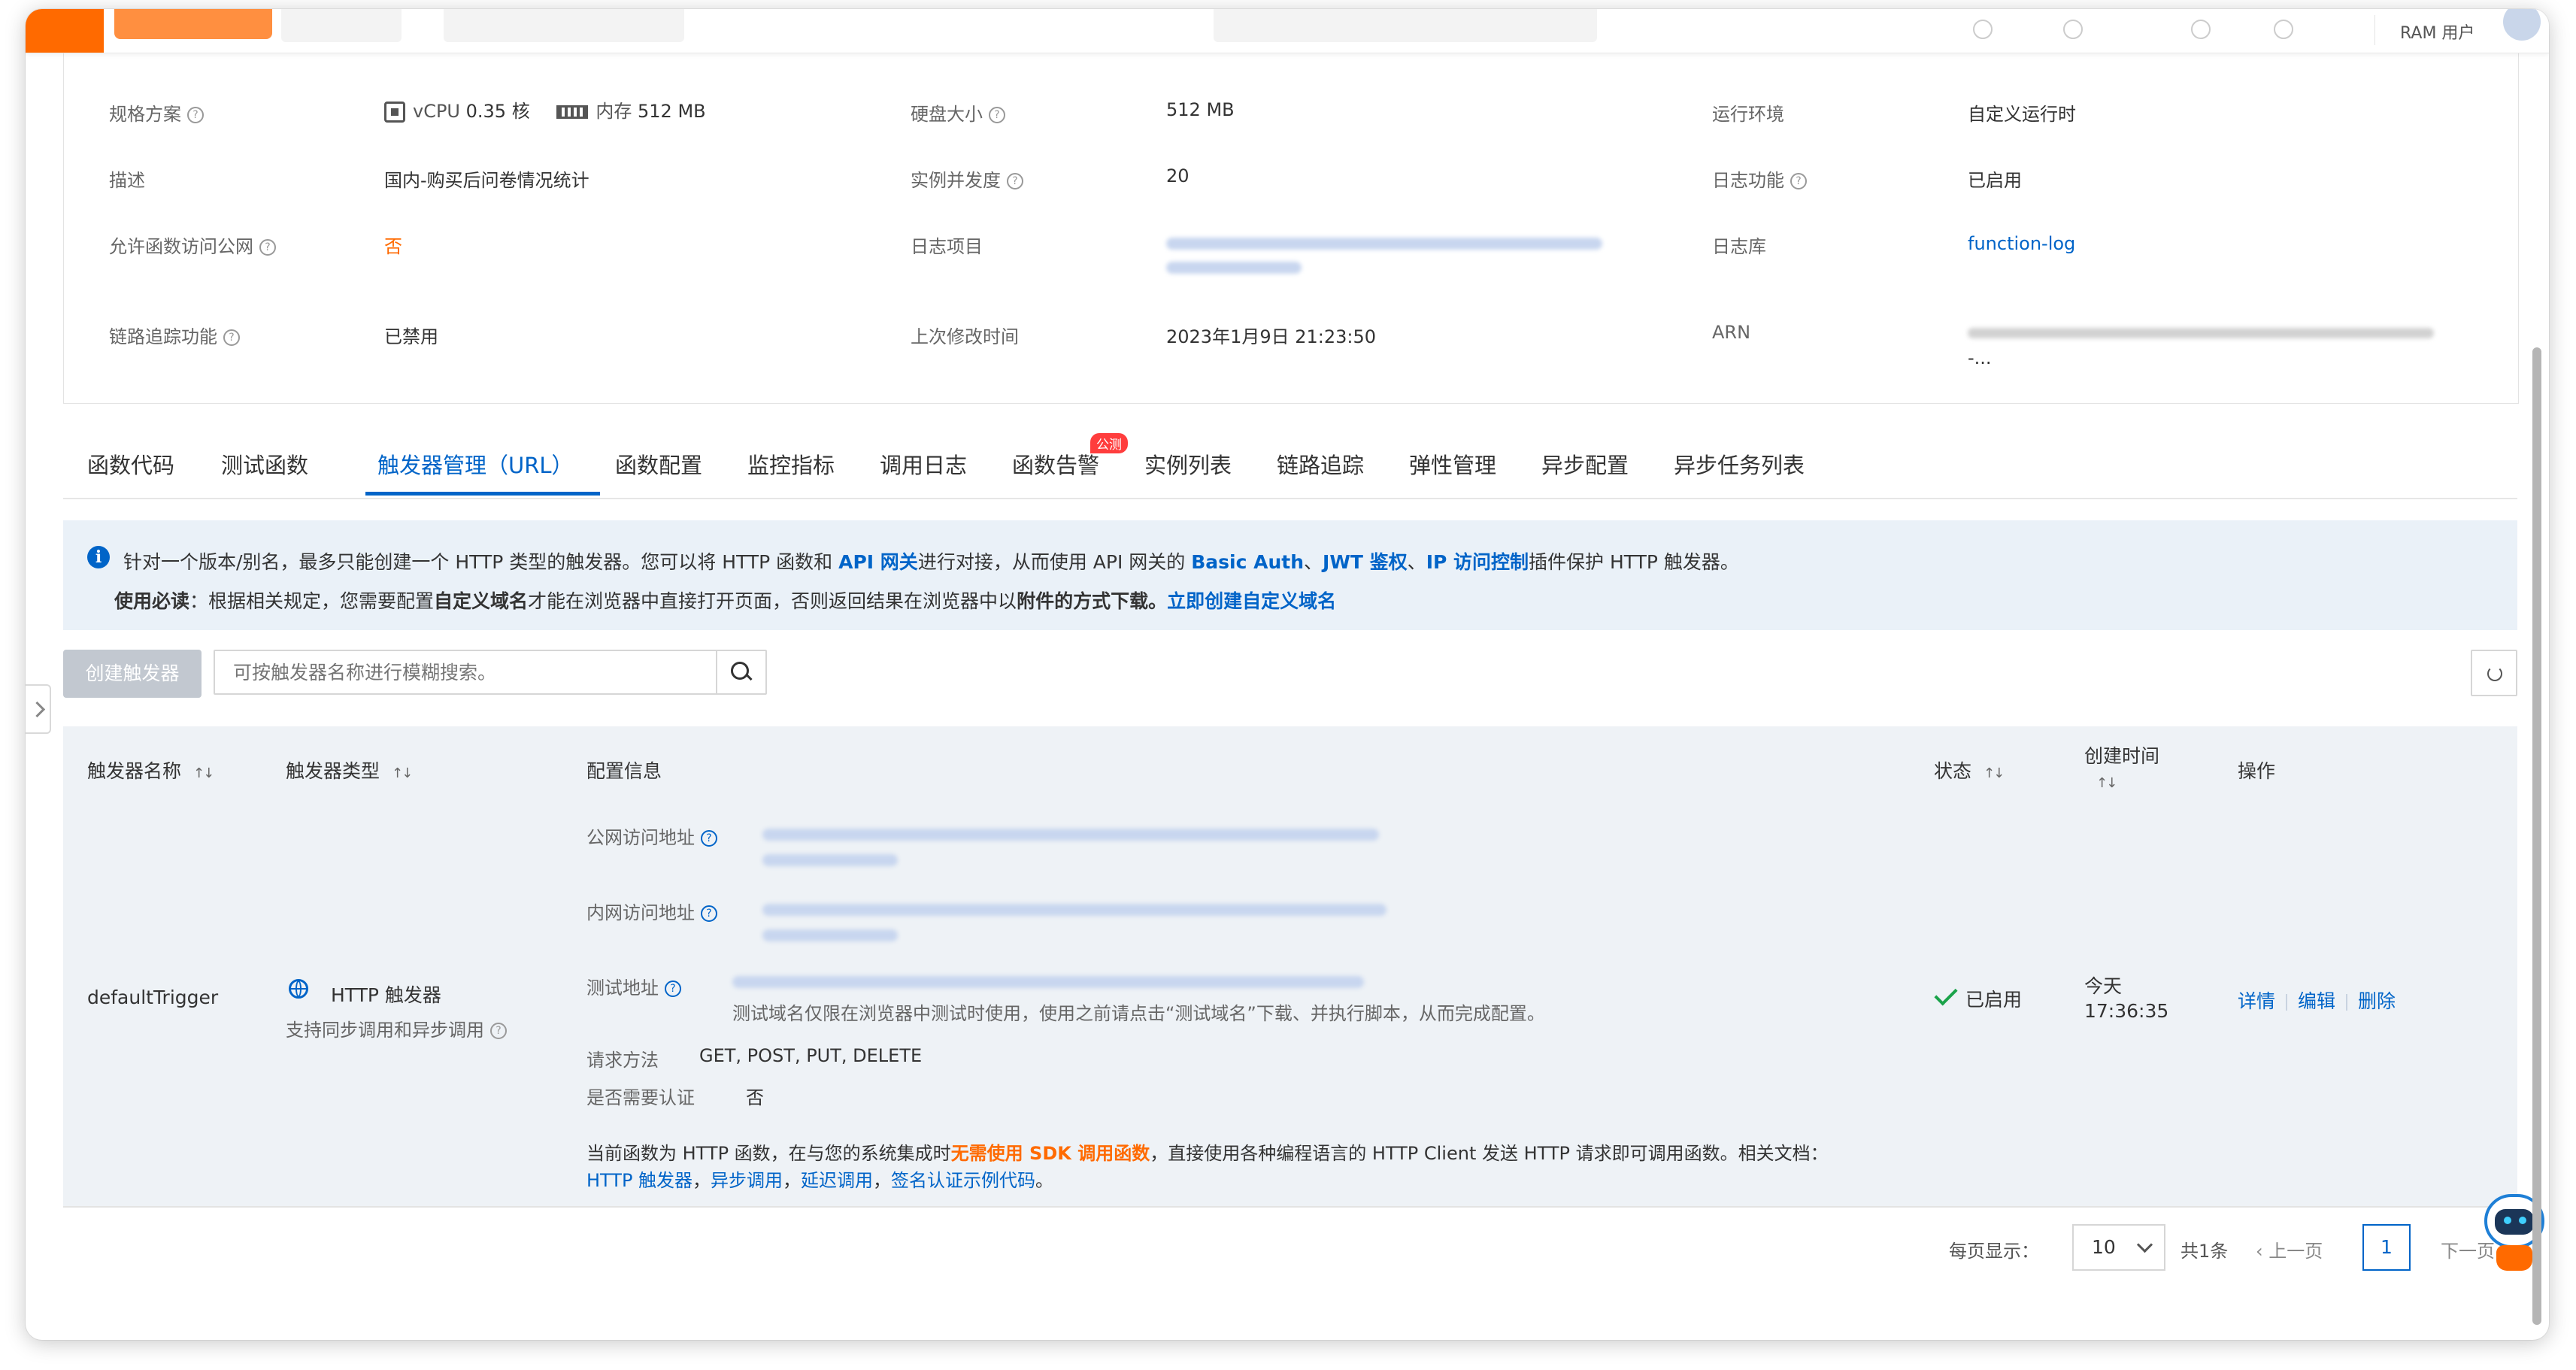 Image resolution: width=2576 pixels, height=1370 pixels. What do you see at coordinates (1070, 457) in the screenshot?
I see `tab-function-alerts: 函数告警 公测` at bounding box center [1070, 457].